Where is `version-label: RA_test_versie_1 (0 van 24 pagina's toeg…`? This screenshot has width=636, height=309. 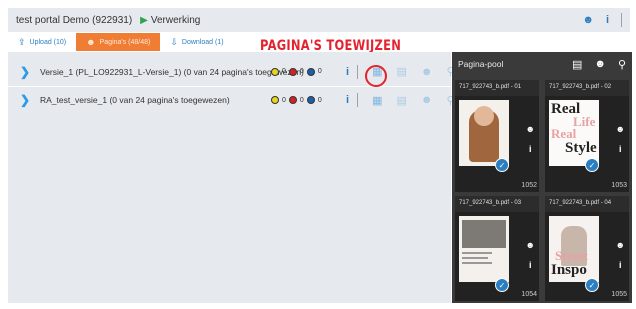
version-label: RA_test_versie_1 (0 van 24 pagina's toeg… is located at coordinates (135, 100).